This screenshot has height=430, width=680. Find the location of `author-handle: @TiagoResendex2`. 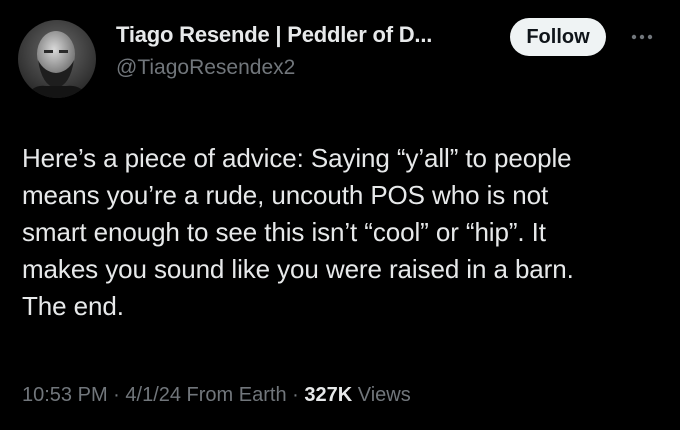

author-handle: @TiagoResendex2 is located at coordinates (205, 68).